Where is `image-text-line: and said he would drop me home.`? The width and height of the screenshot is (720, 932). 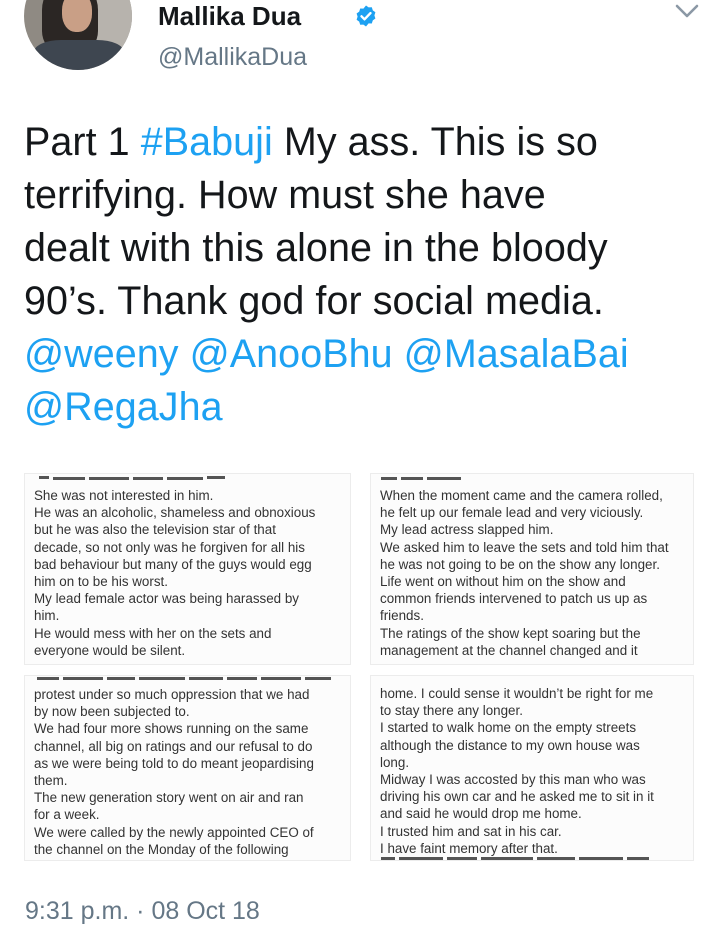
image-text-line: and said he would drop me home. is located at coordinates (481, 814).